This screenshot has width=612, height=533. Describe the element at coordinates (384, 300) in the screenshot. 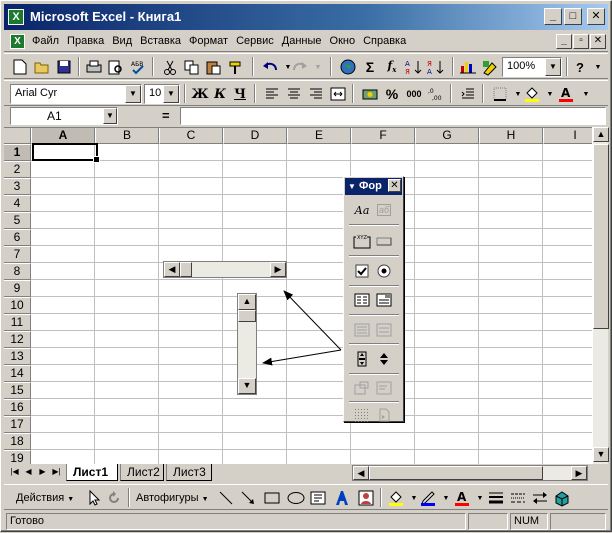

I see `combo-box-icon` at that location.